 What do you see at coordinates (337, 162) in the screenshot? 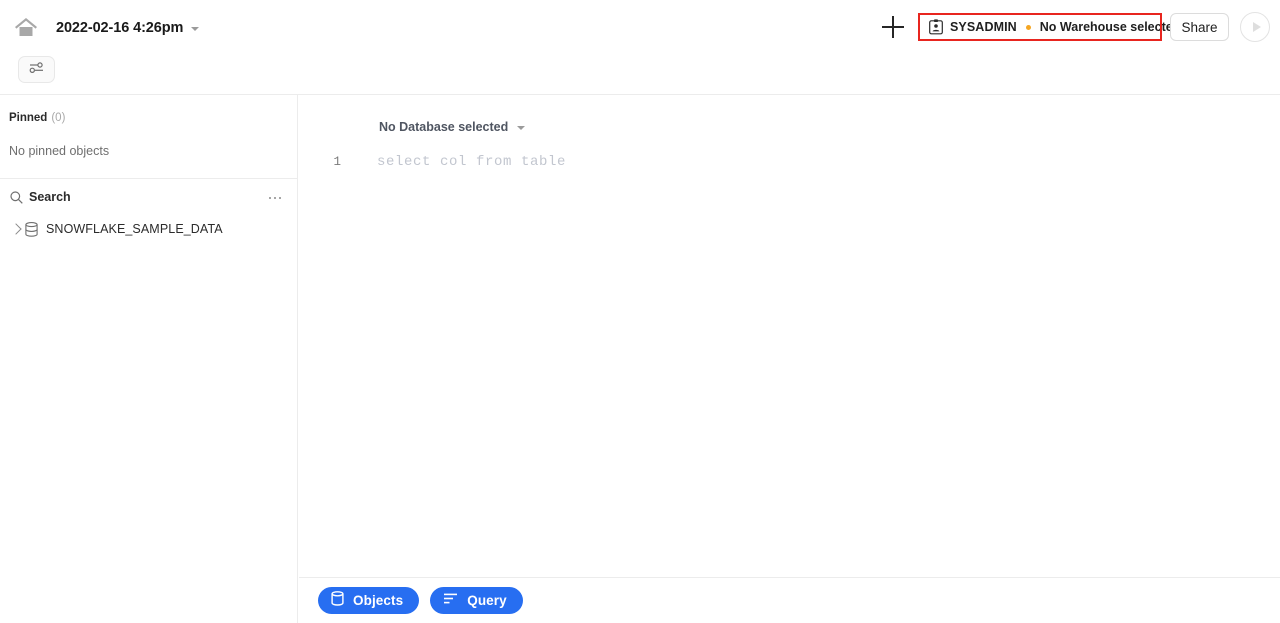
I see `editor-line-number: 1` at bounding box center [337, 162].